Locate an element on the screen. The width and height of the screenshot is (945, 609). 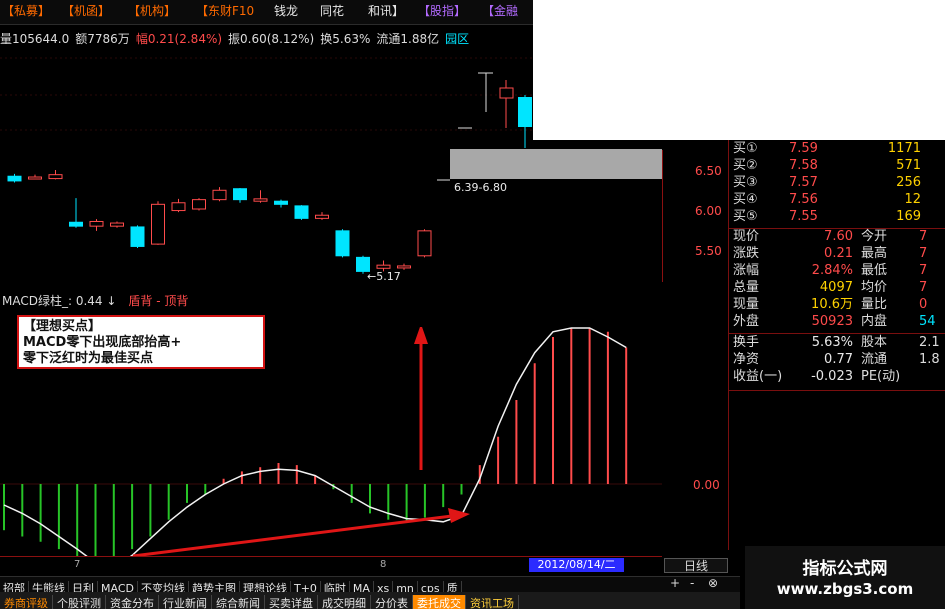
quote-label: 外盘 is located at coordinates (746, 321).